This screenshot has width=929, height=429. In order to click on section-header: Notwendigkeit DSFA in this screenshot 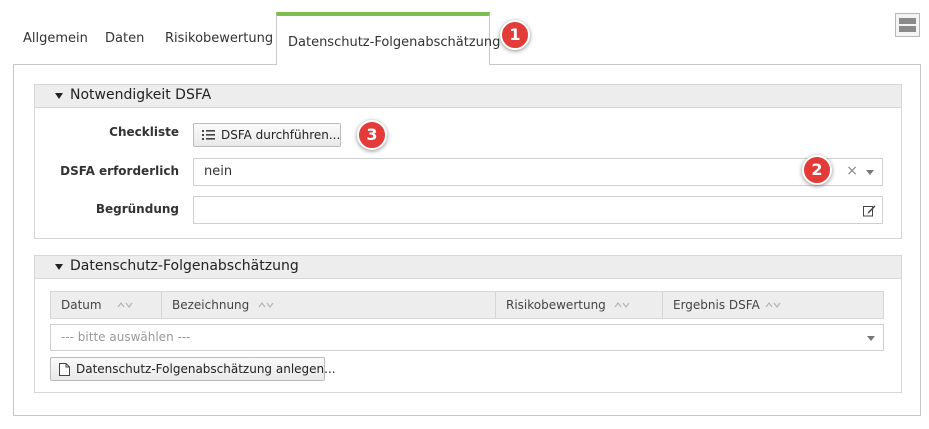, I will do `click(468, 96)`.